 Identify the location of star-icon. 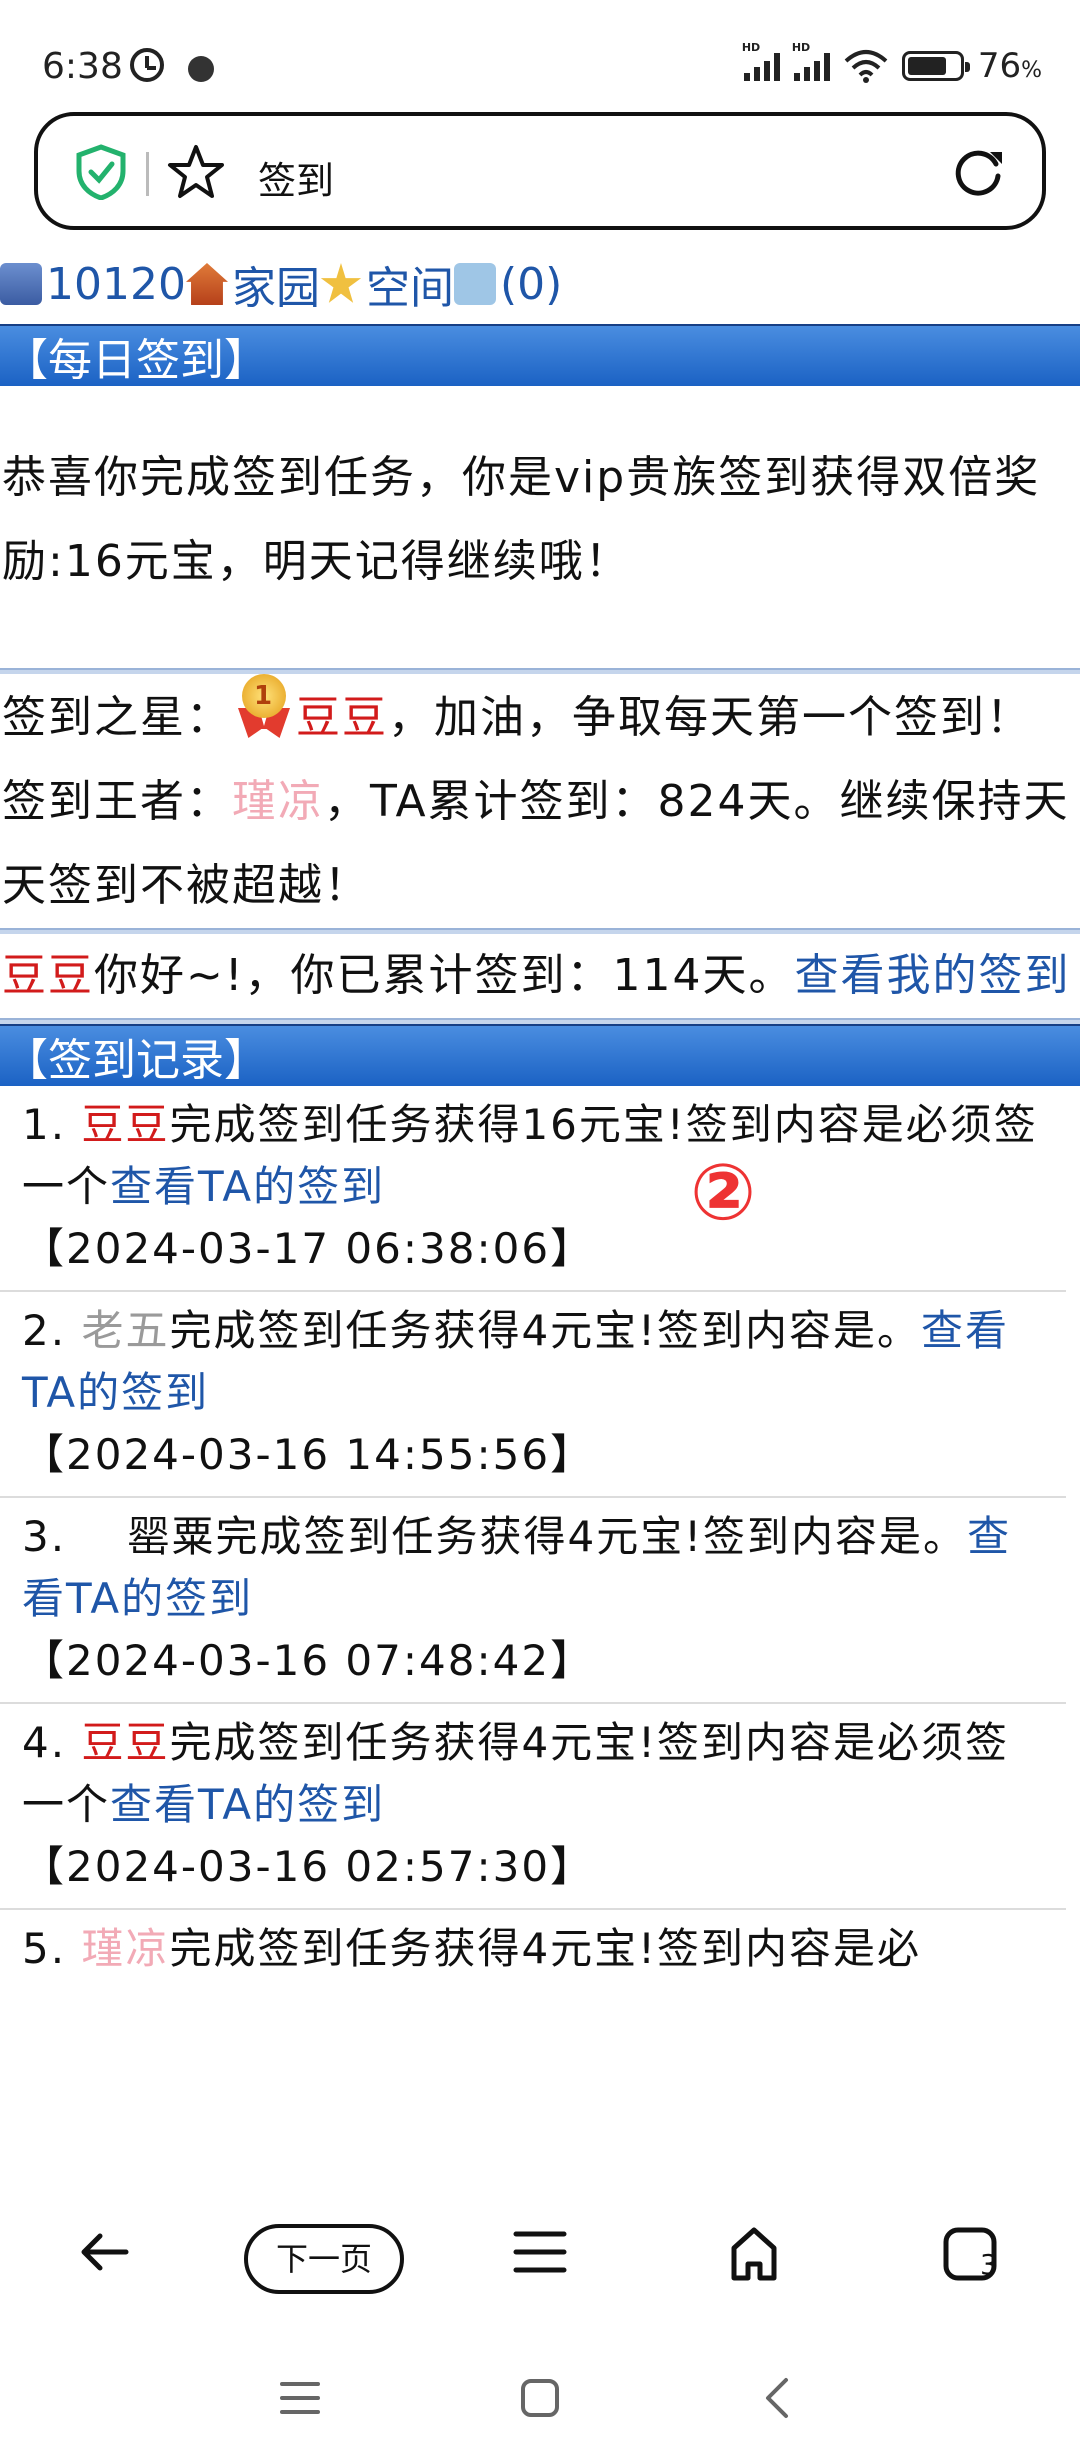
(341, 283).